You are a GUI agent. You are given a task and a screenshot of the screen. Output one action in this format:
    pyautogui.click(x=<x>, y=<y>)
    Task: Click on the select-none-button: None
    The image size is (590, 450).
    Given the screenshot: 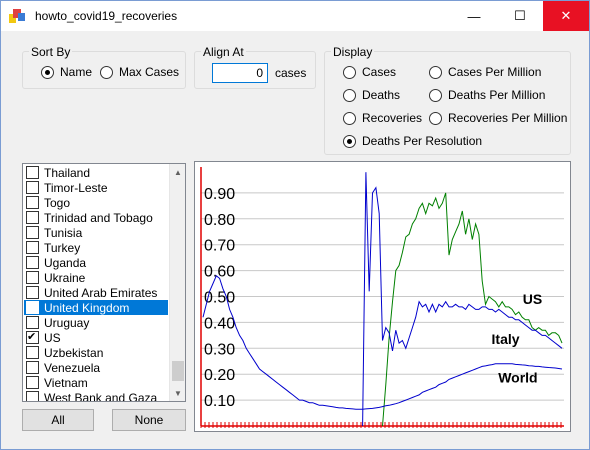 What is the action you would take?
    pyautogui.click(x=149, y=420)
    